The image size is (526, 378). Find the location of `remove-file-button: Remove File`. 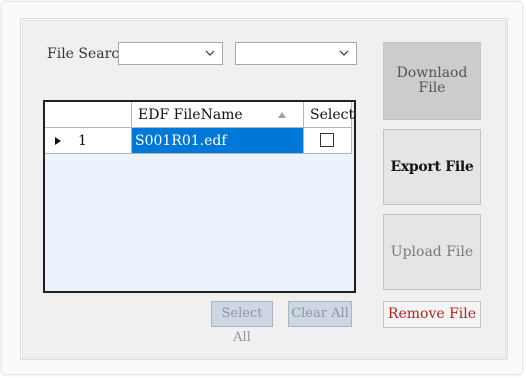

remove-file-button: Remove File is located at coordinates (432, 314).